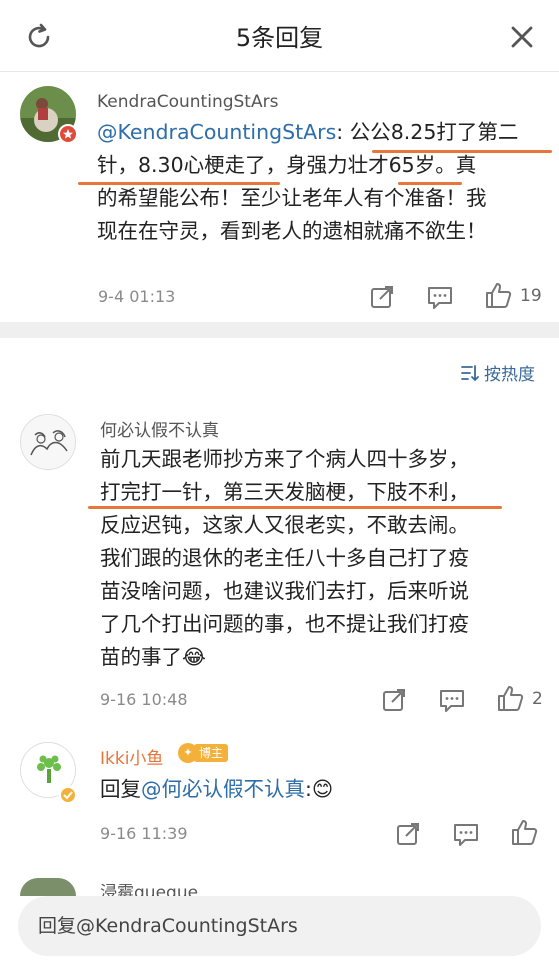 The width and height of the screenshot is (559, 960). Describe the element at coordinates (144, 699) in the screenshot. I see `timestamp: 9-16 10:48` at that location.